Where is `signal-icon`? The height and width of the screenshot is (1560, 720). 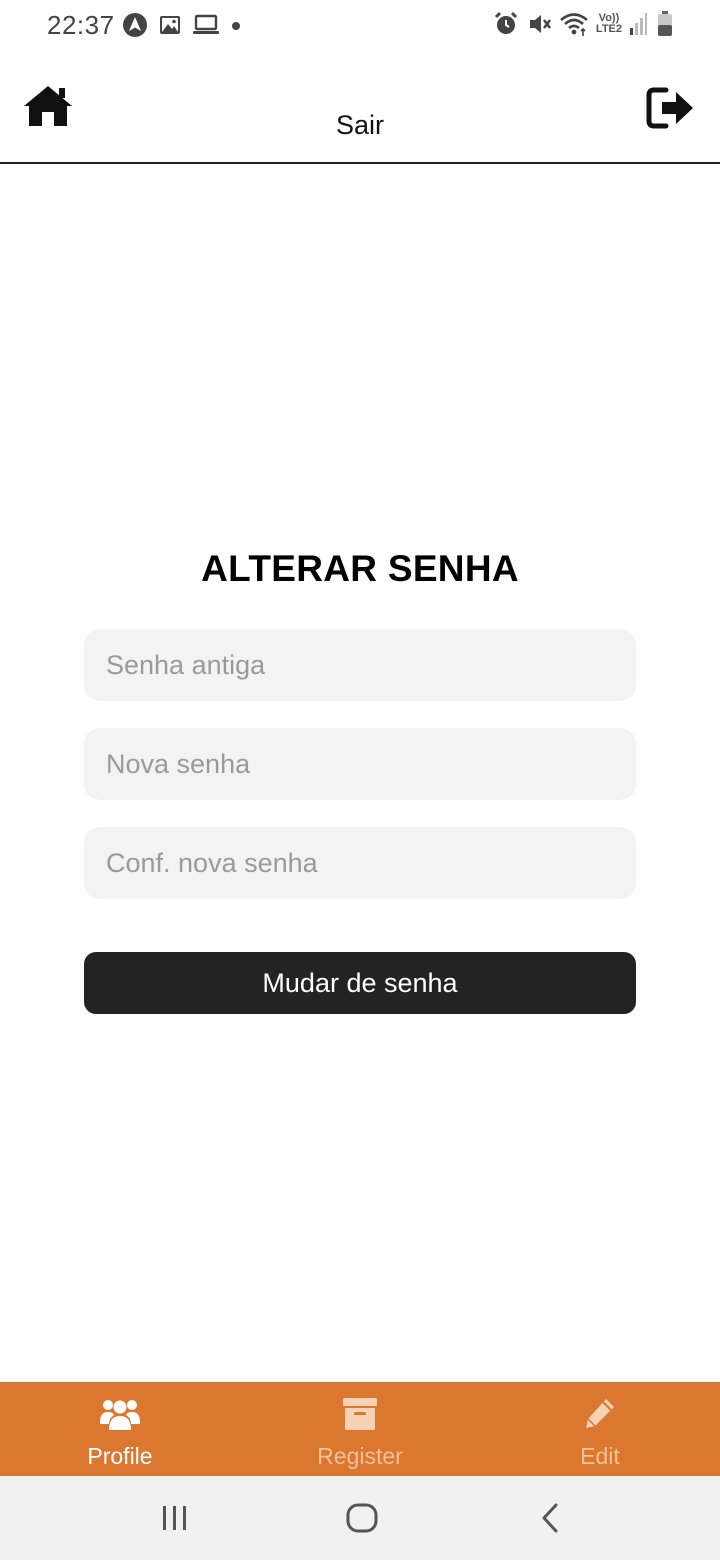
signal-icon is located at coordinates (638, 24).